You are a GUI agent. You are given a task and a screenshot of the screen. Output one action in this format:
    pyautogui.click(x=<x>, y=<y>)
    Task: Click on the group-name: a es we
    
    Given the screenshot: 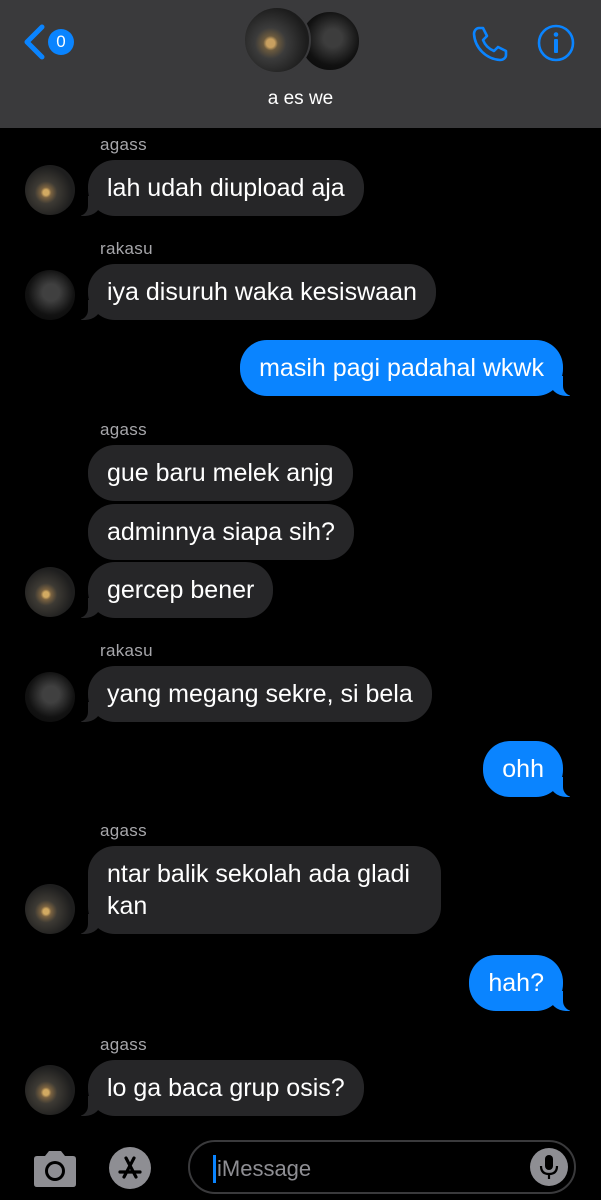 What is the action you would take?
    pyautogui.click(x=300, y=99)
    